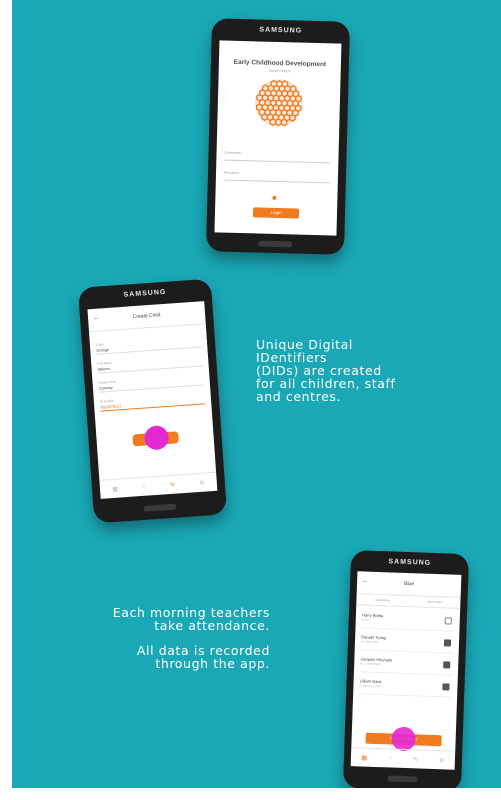 The width and height of the screenshot is (501, 800). I want to click on loading-indicator, so click(274, 197).